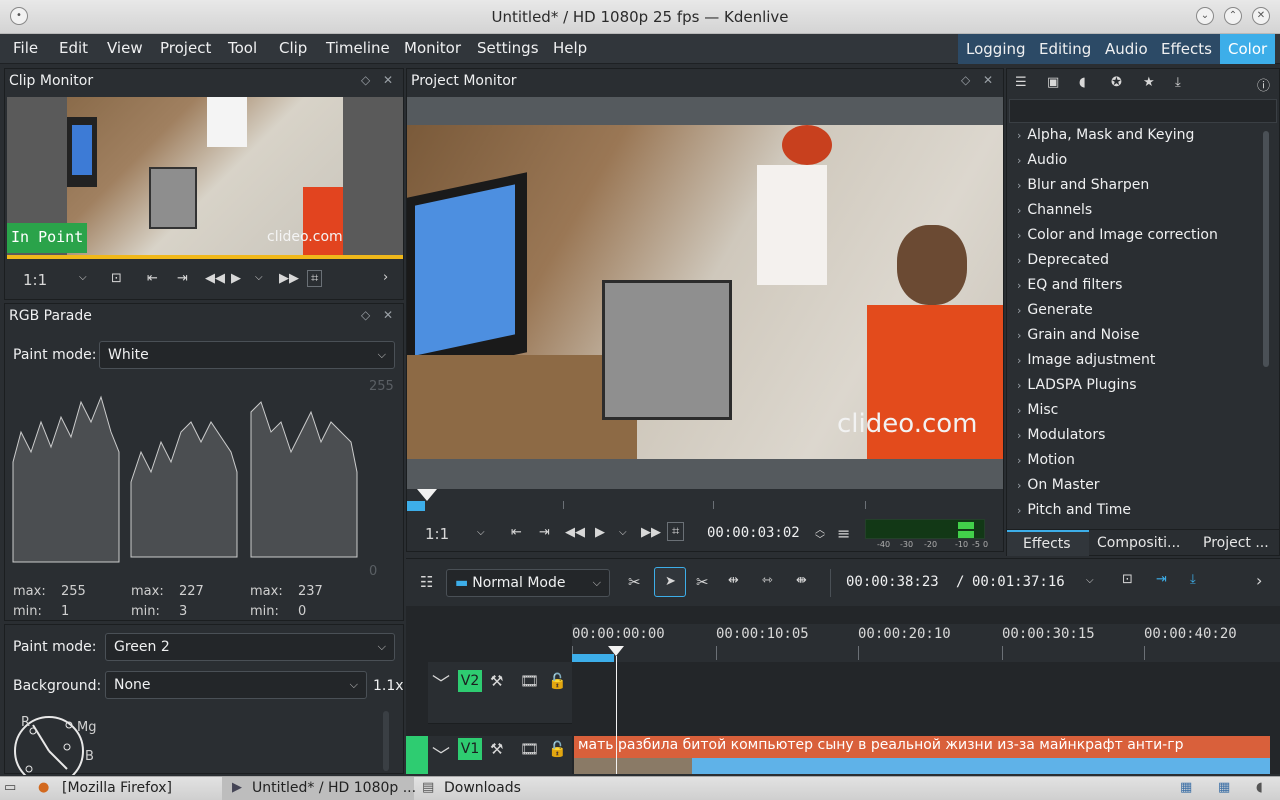 The width and height of the screenshot is (1280, 800). What do you see at coordinates (236, 685) in the screenshot?
I see `background-select: None ⌵` at bounding box center [236, 685].